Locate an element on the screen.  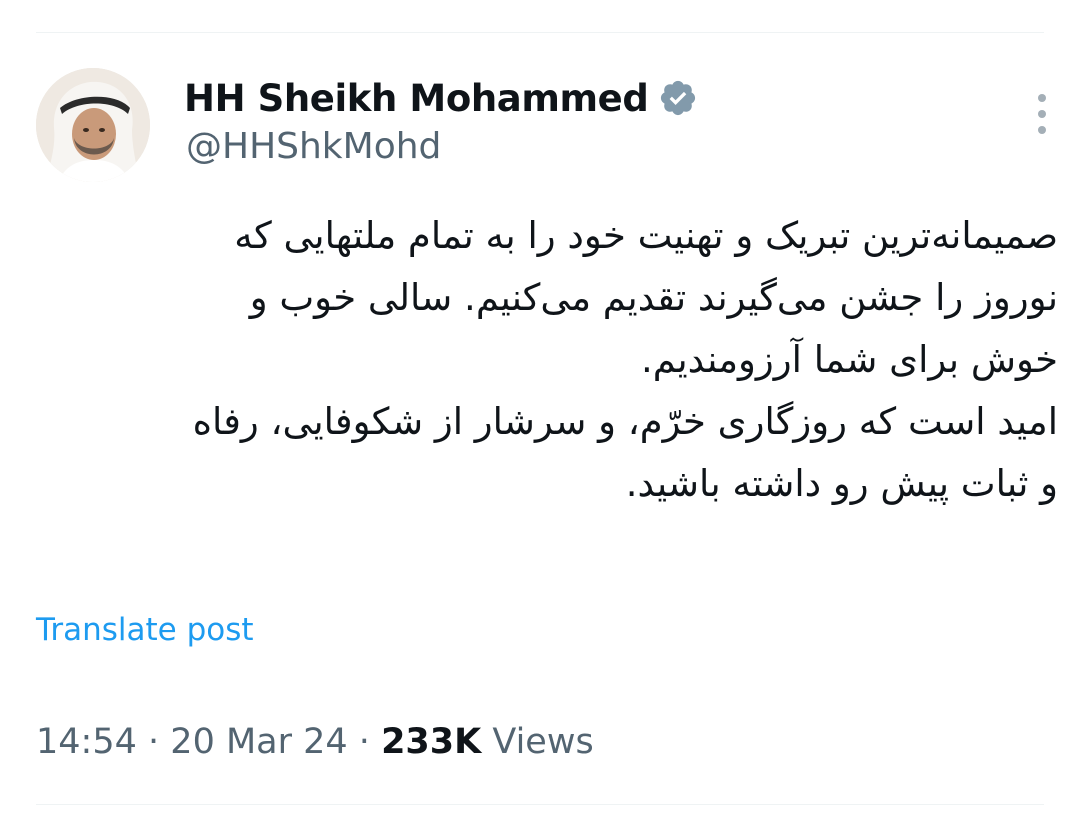
post-text-line: خوش برای شما آرزومندیم. is located at coordinates (849, 359).